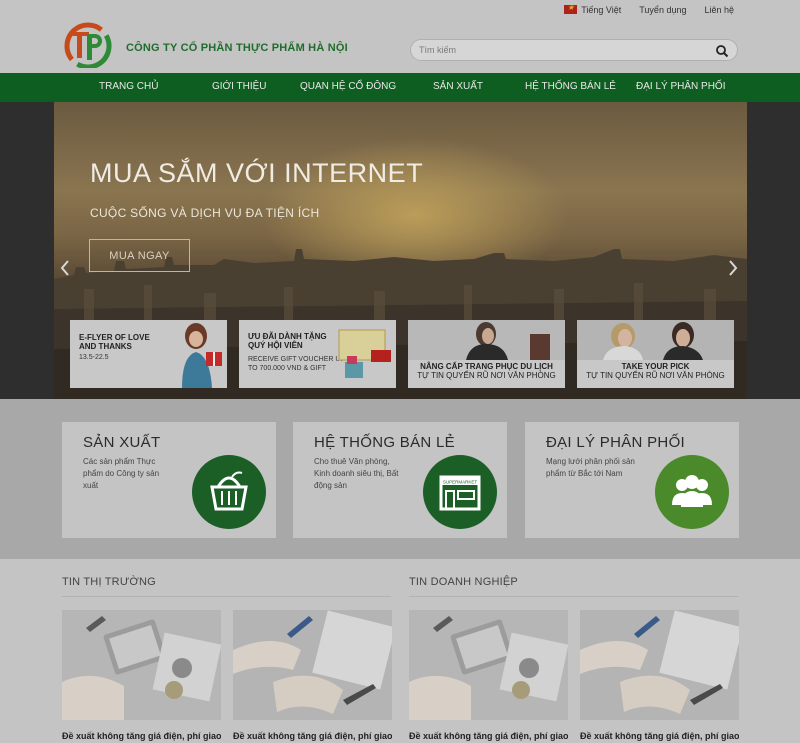 The width and height of the screenshot is (800, 743). I want to click on recruitment-link: Tuyển dụng, so click(662, 10).